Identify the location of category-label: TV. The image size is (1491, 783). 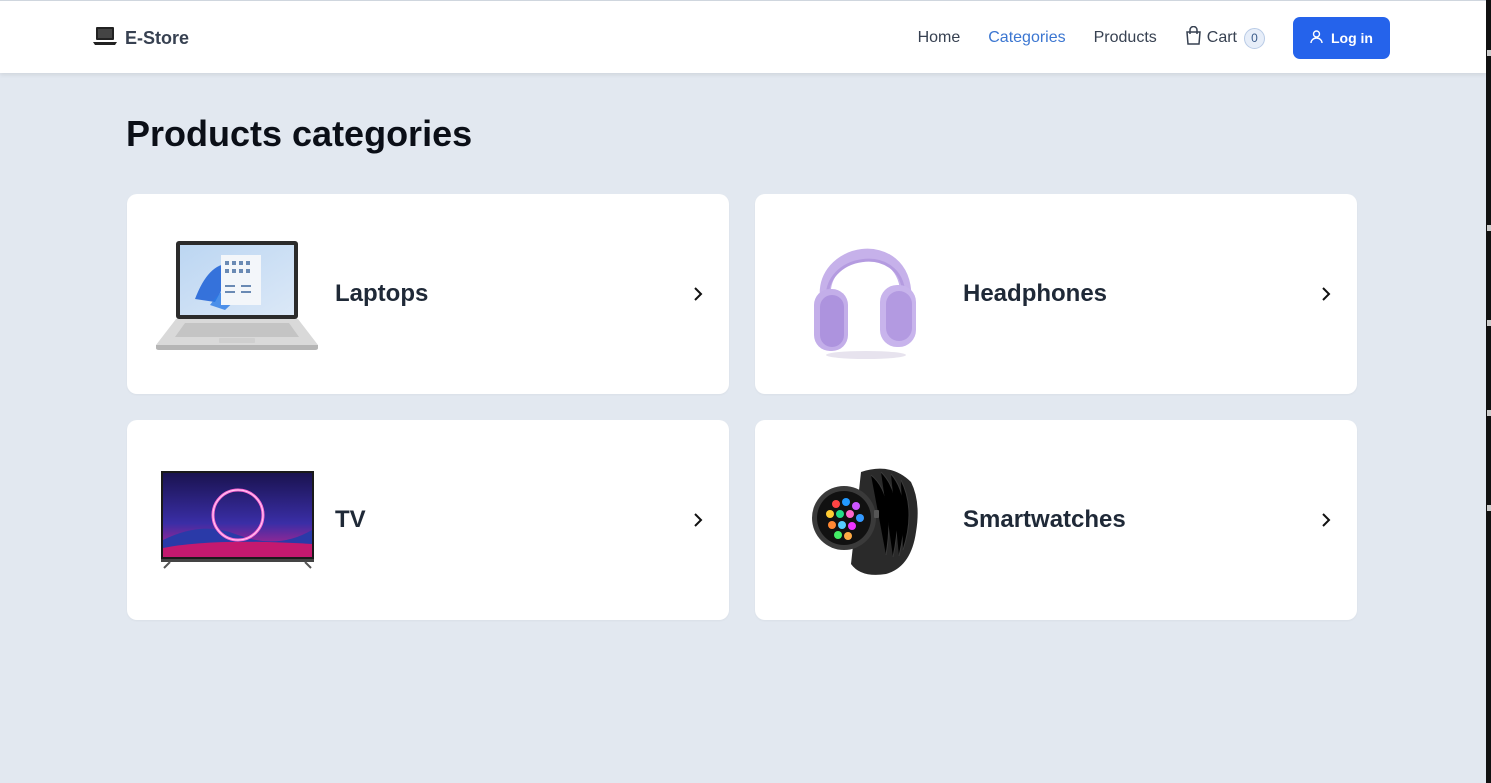
(350, 519).